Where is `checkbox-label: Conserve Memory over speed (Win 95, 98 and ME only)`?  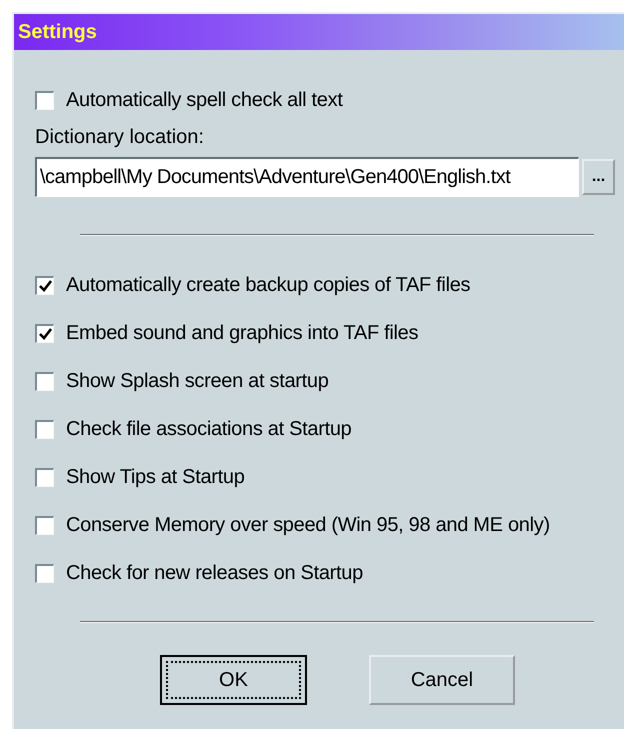
checkbox-label: Conserve Memory over speed (Win 95, 98 and ME only) is located at coordinates (308, 525).